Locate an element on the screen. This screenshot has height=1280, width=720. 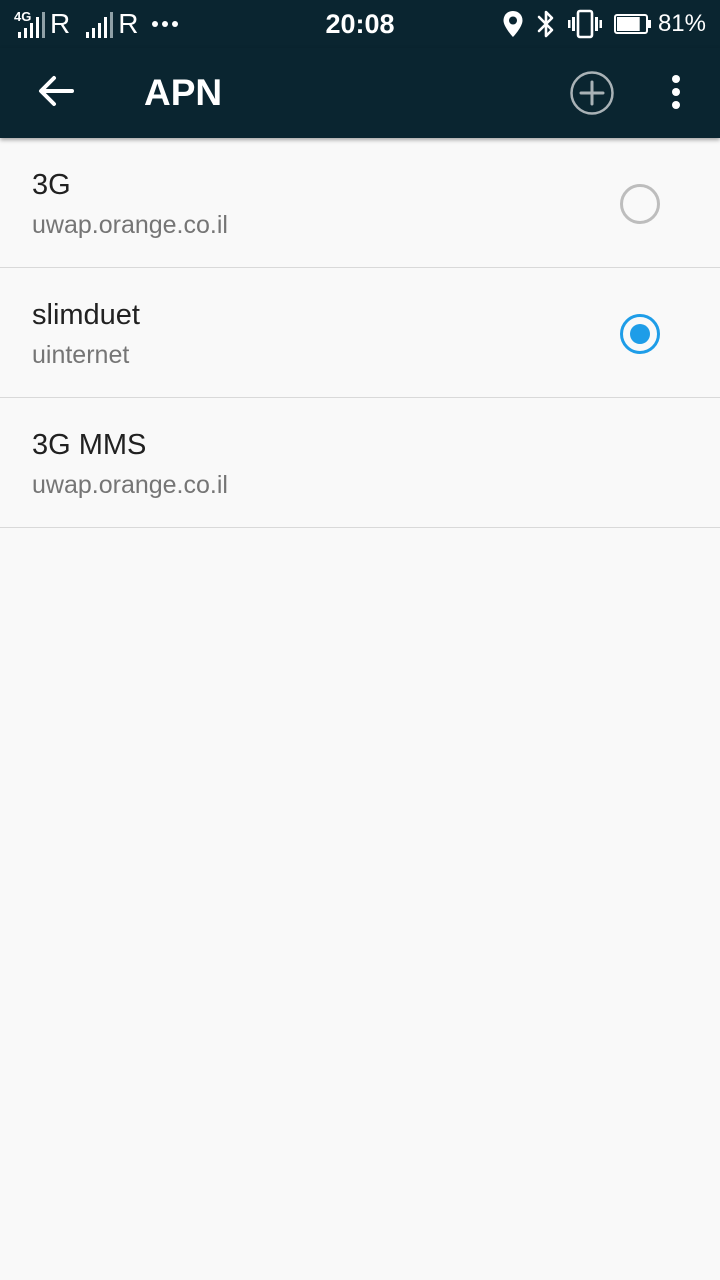
apn-address: uinternet is located at coordinates (81, 355).